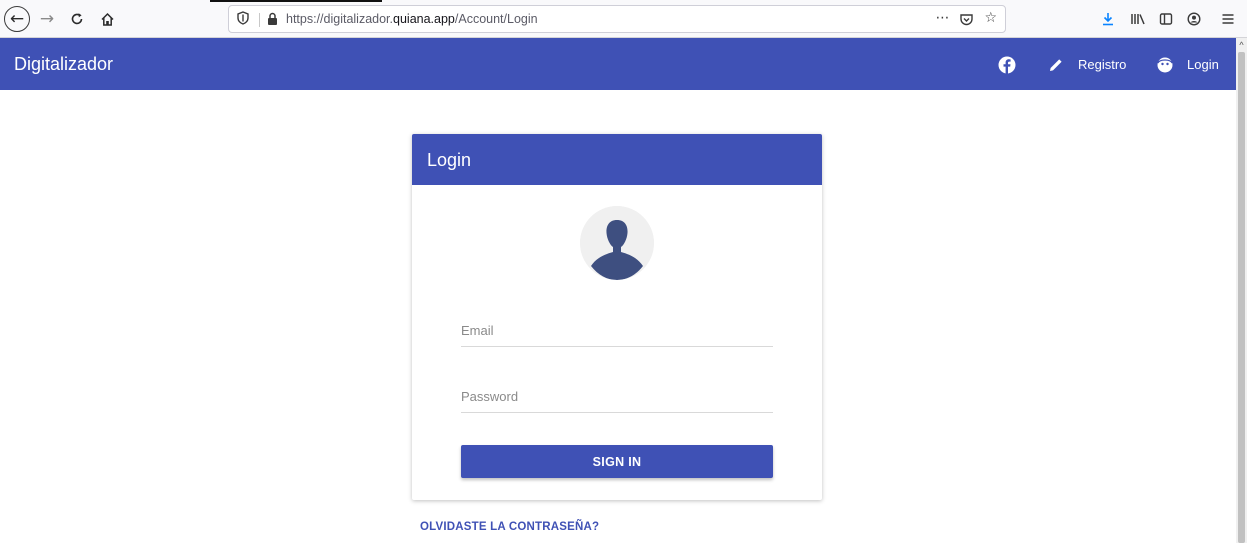 Image resolution: width=1247 pixels, height=543 pixels. I want to click on sign-in-button: SIGN IN, so click(617, 461).